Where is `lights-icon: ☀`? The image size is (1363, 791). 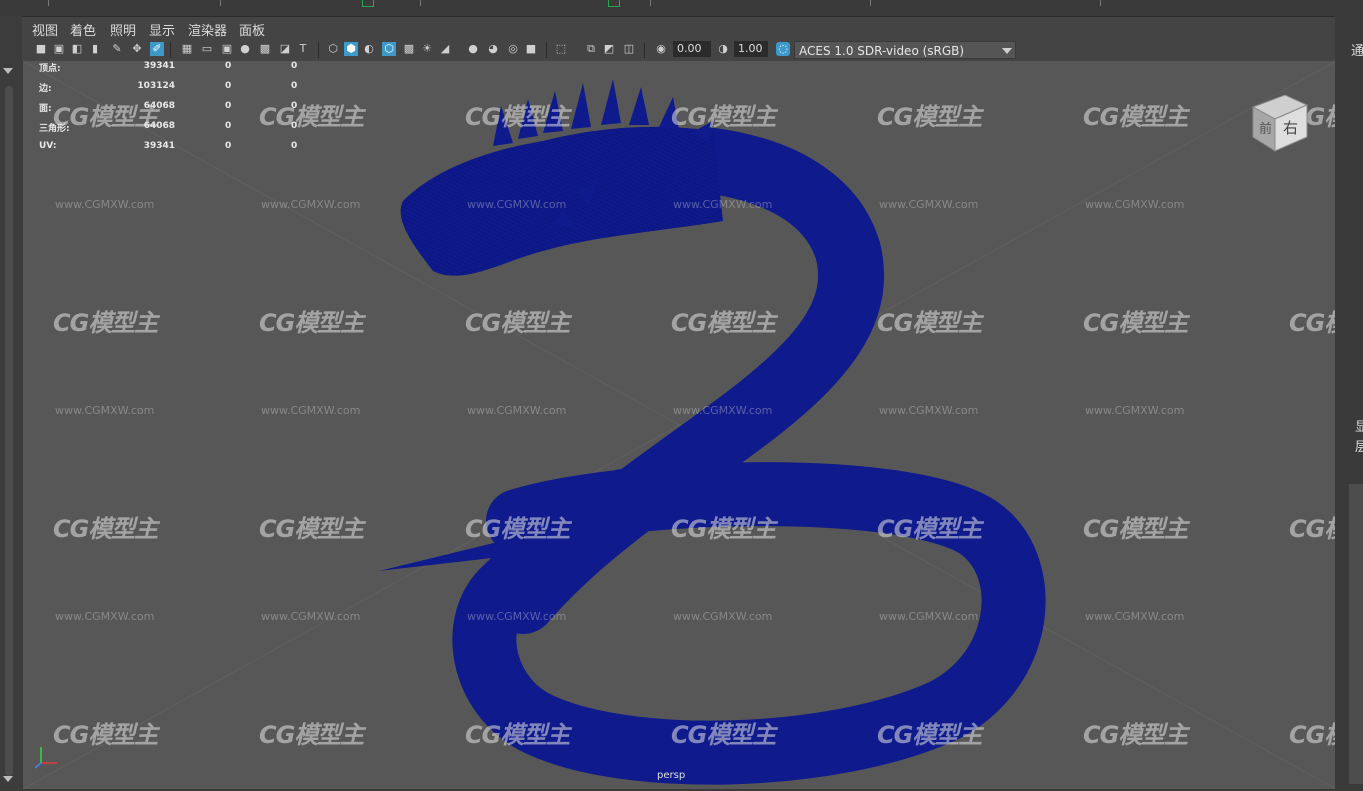
lights-icon: ☀ is located at coordinates (427, 49).